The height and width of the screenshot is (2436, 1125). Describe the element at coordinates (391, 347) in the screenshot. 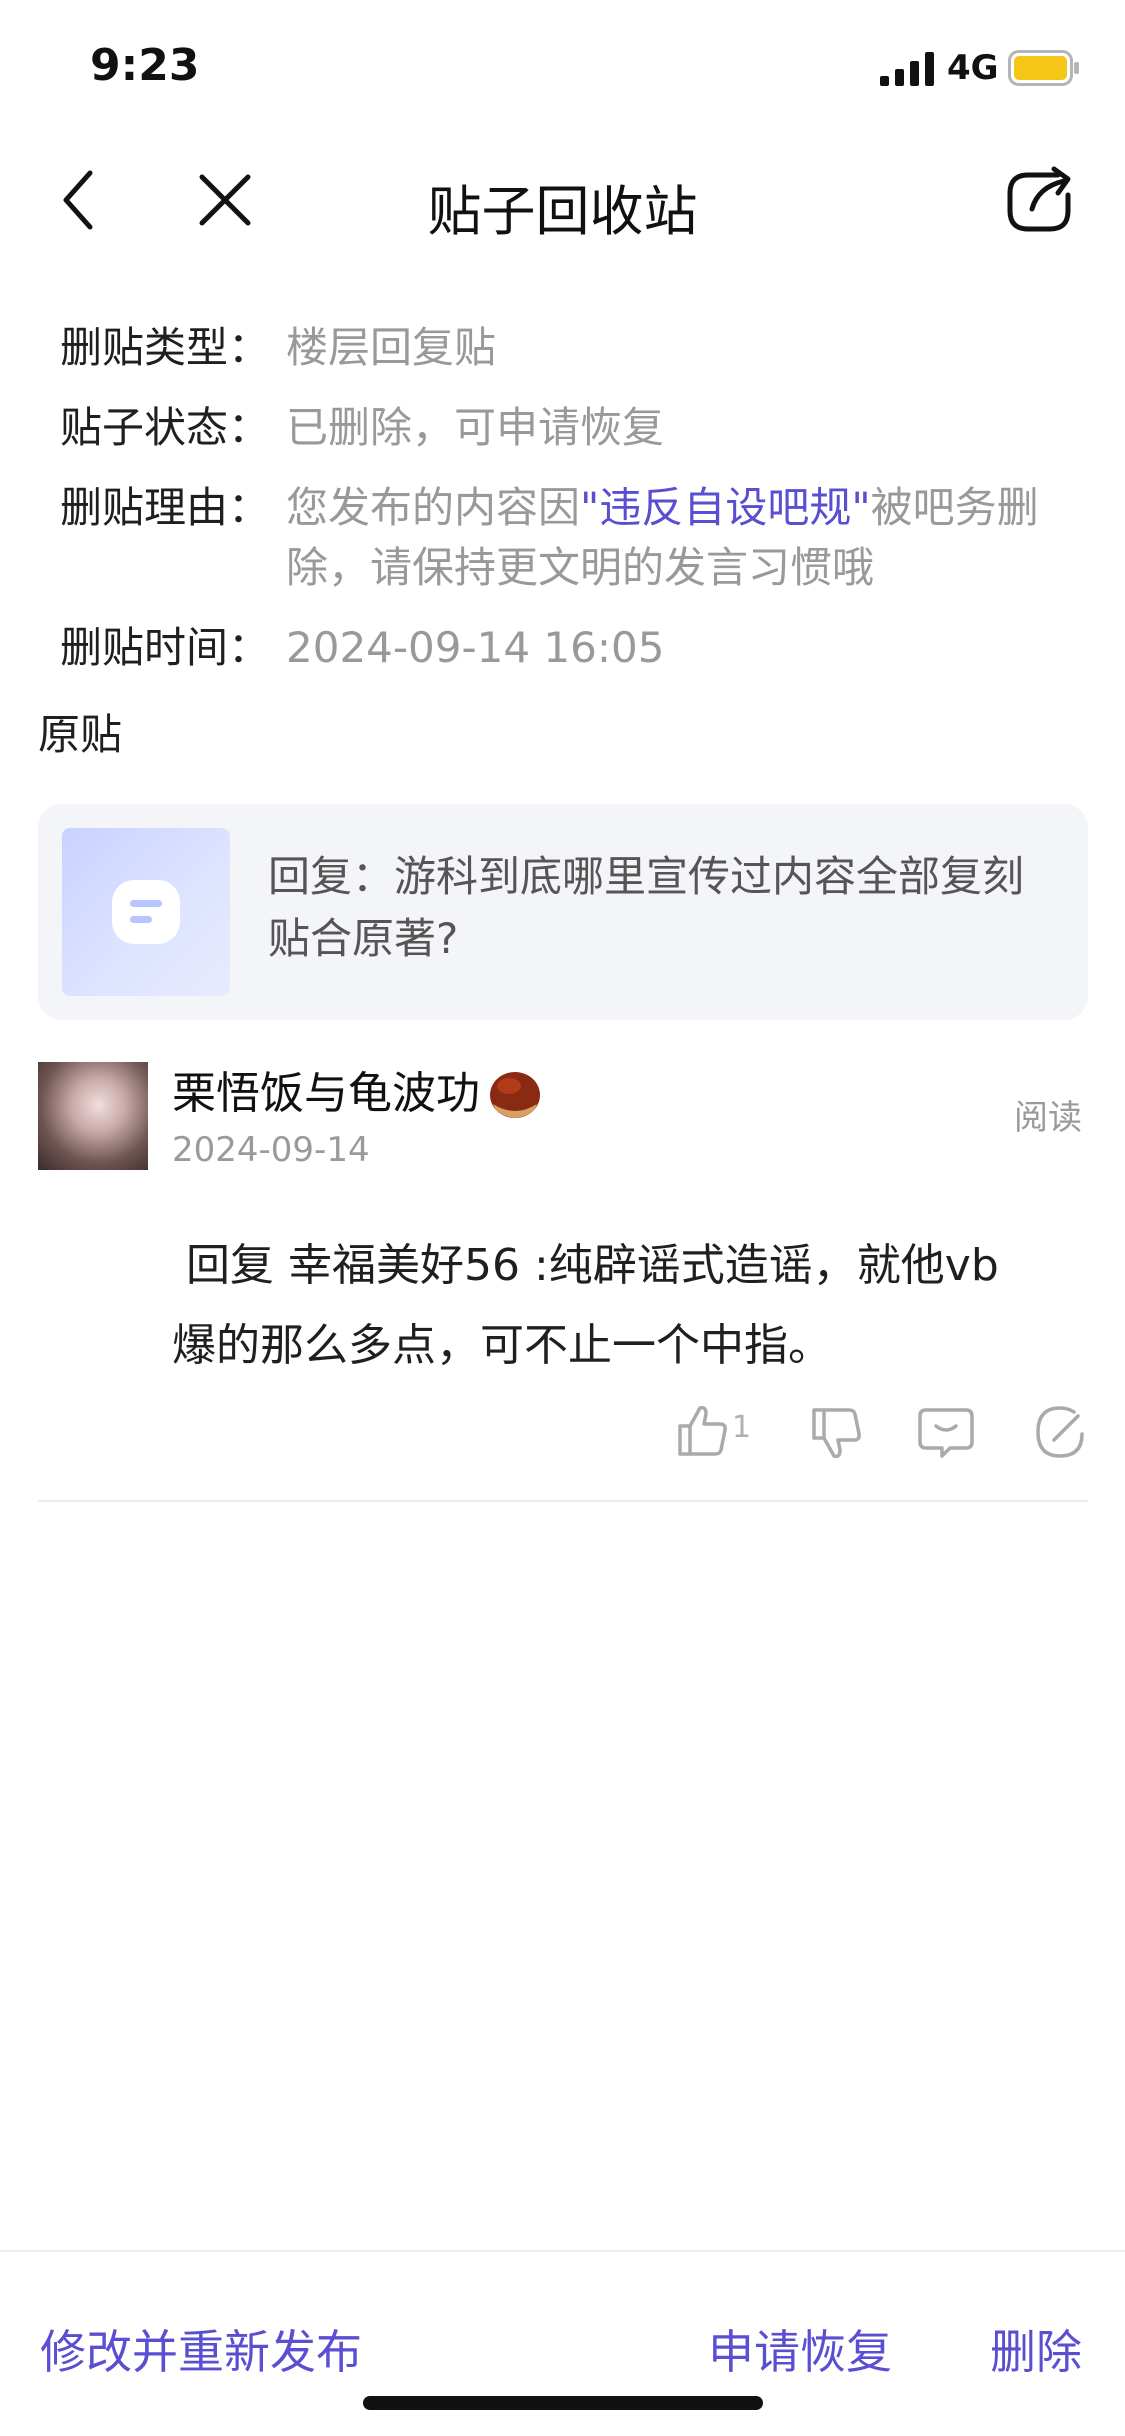

I see `type-value: 楼层回复贴` at that location.